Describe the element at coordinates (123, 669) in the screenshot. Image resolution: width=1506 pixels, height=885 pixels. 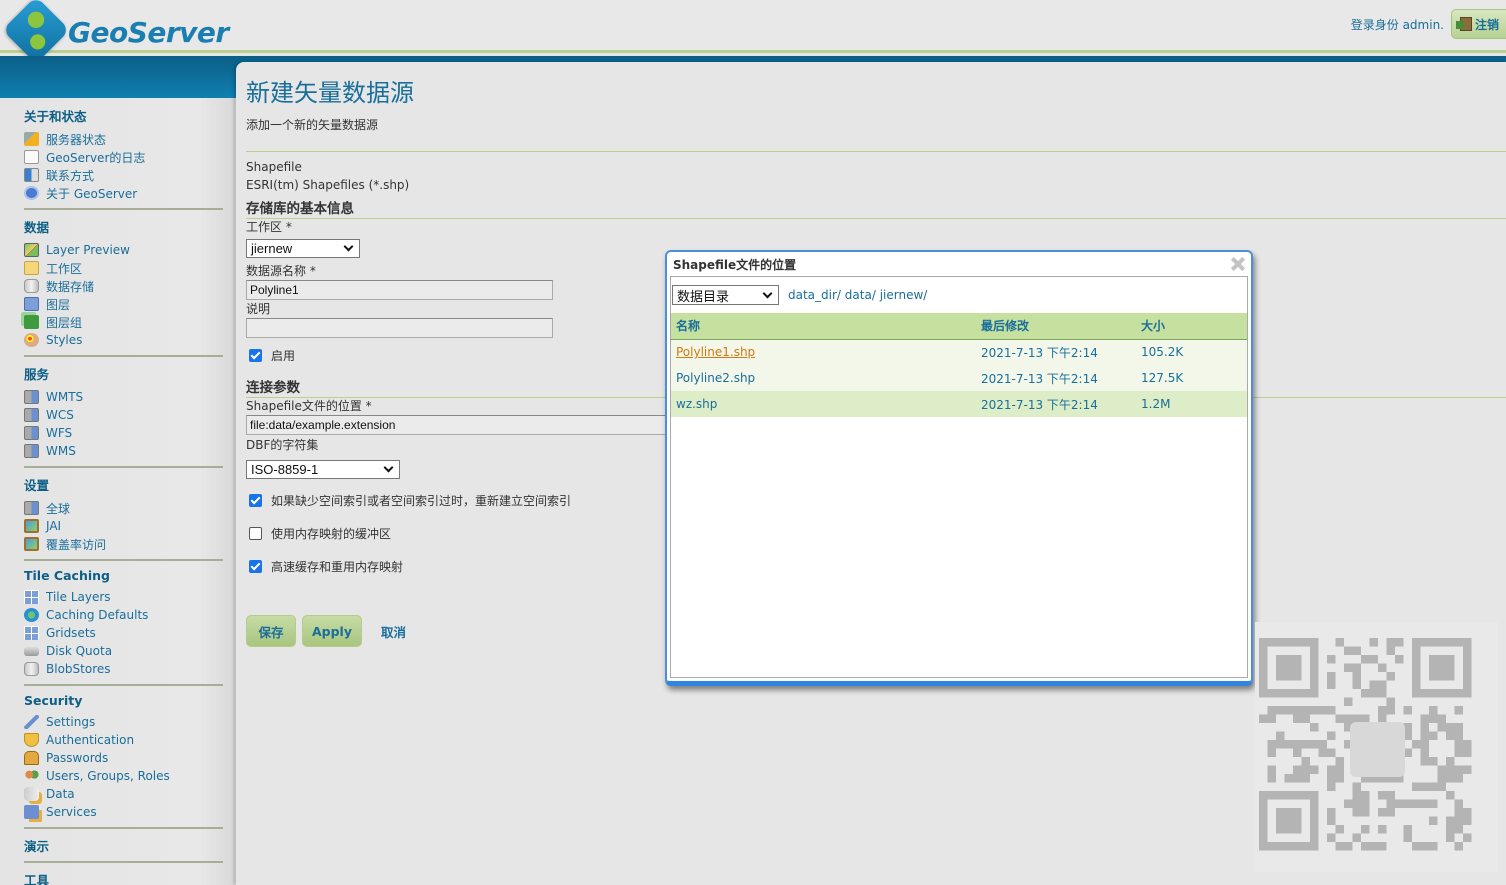
I see `sidebar-item: BlobStores` at that location.